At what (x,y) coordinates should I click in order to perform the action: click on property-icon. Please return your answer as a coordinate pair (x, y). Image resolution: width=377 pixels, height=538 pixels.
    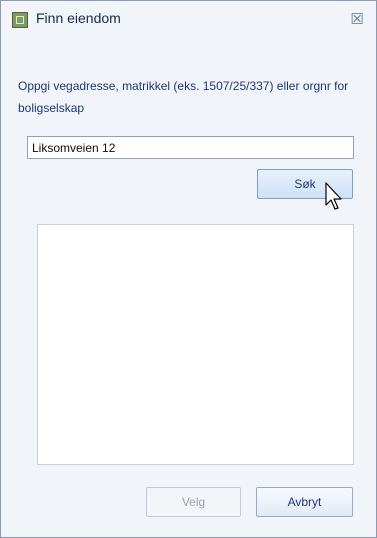
    Looking at the image, I should click on (20, 20).